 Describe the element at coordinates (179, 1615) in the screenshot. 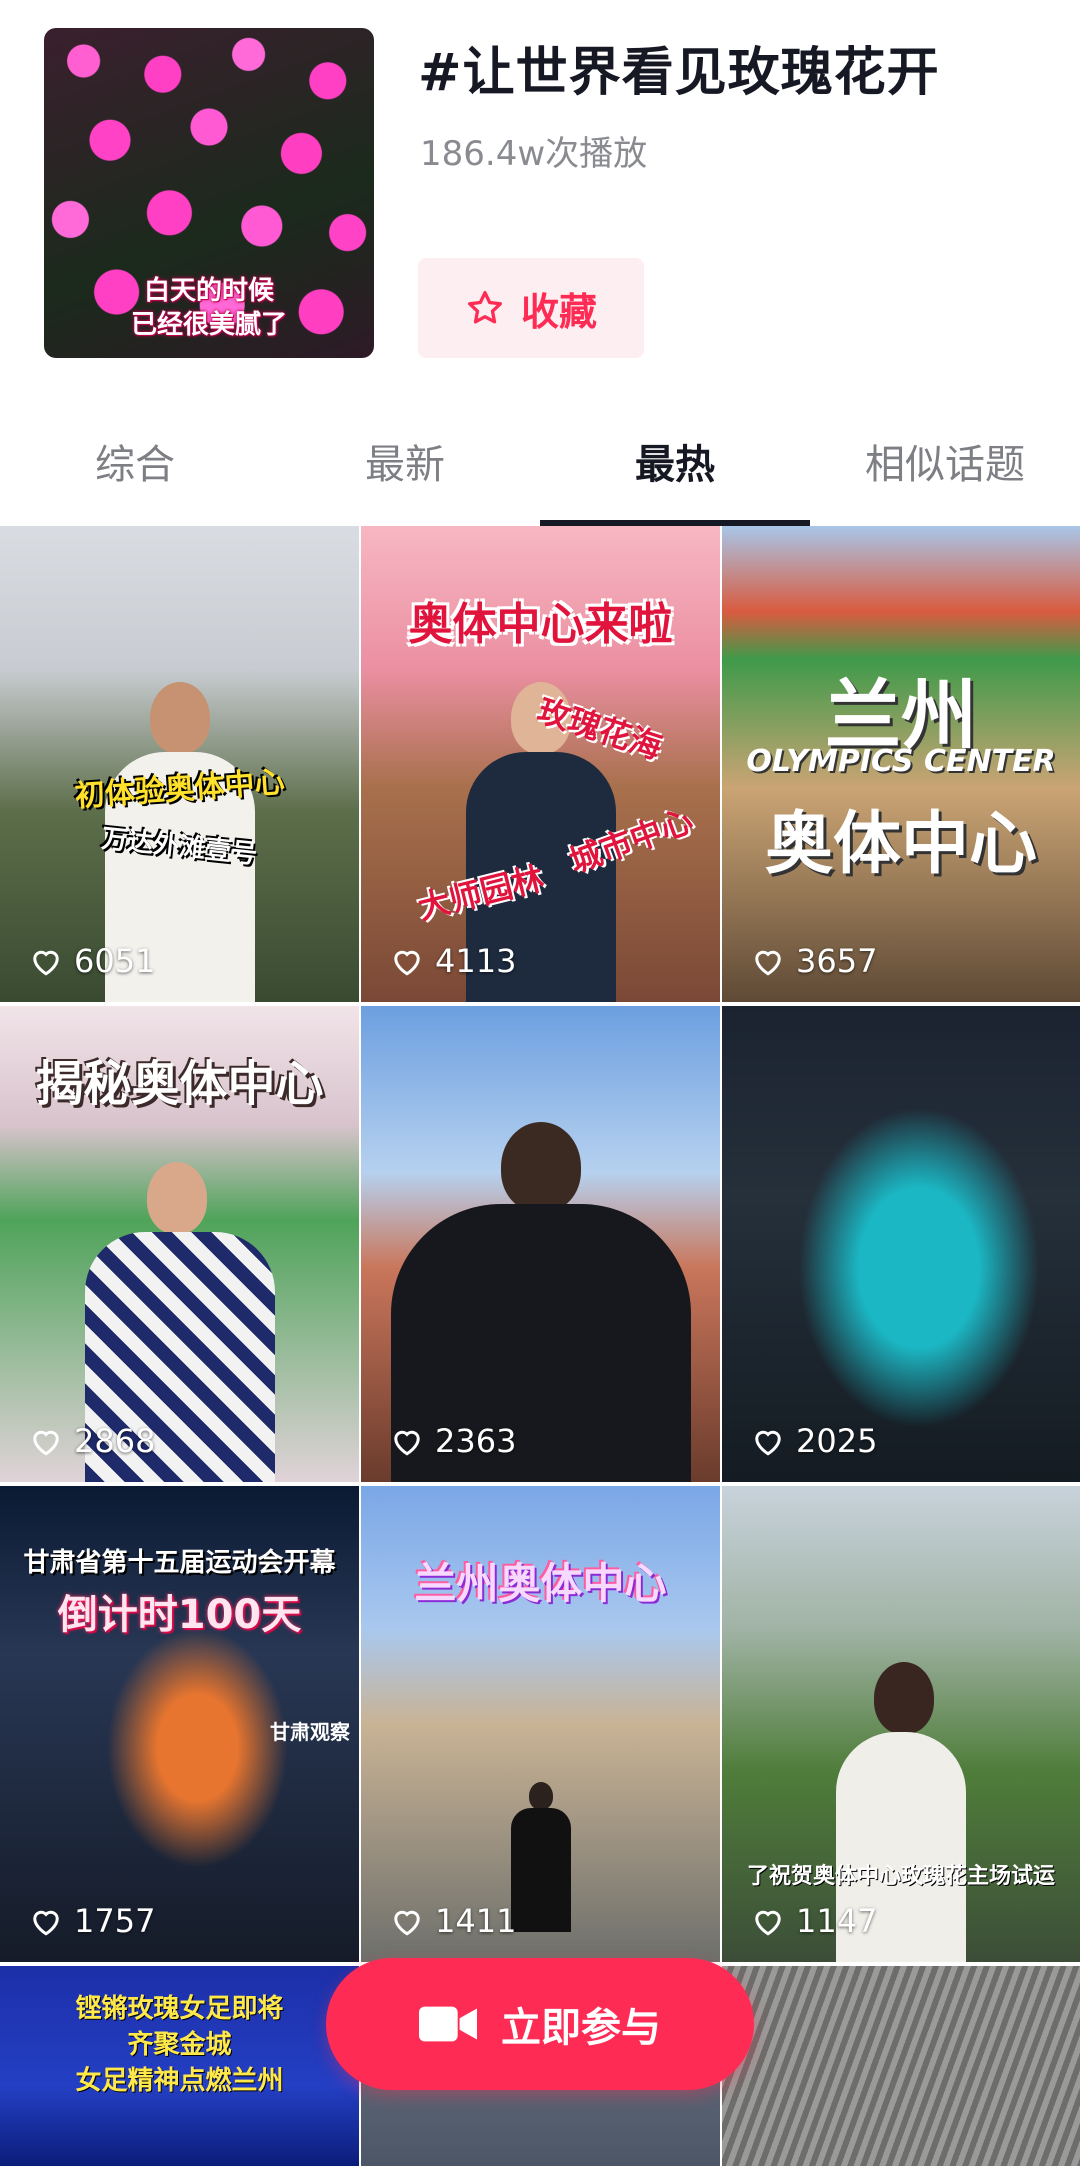

I see `video-caption: 倒计时100天` at that location.